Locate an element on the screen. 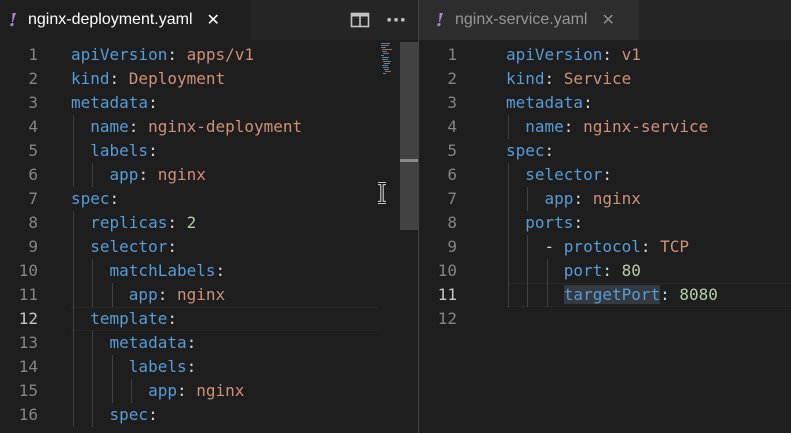 The height and width of the screenshot is (433, 791). code-line: 9 - protocol: TCP is located at coordinates (605, 247).